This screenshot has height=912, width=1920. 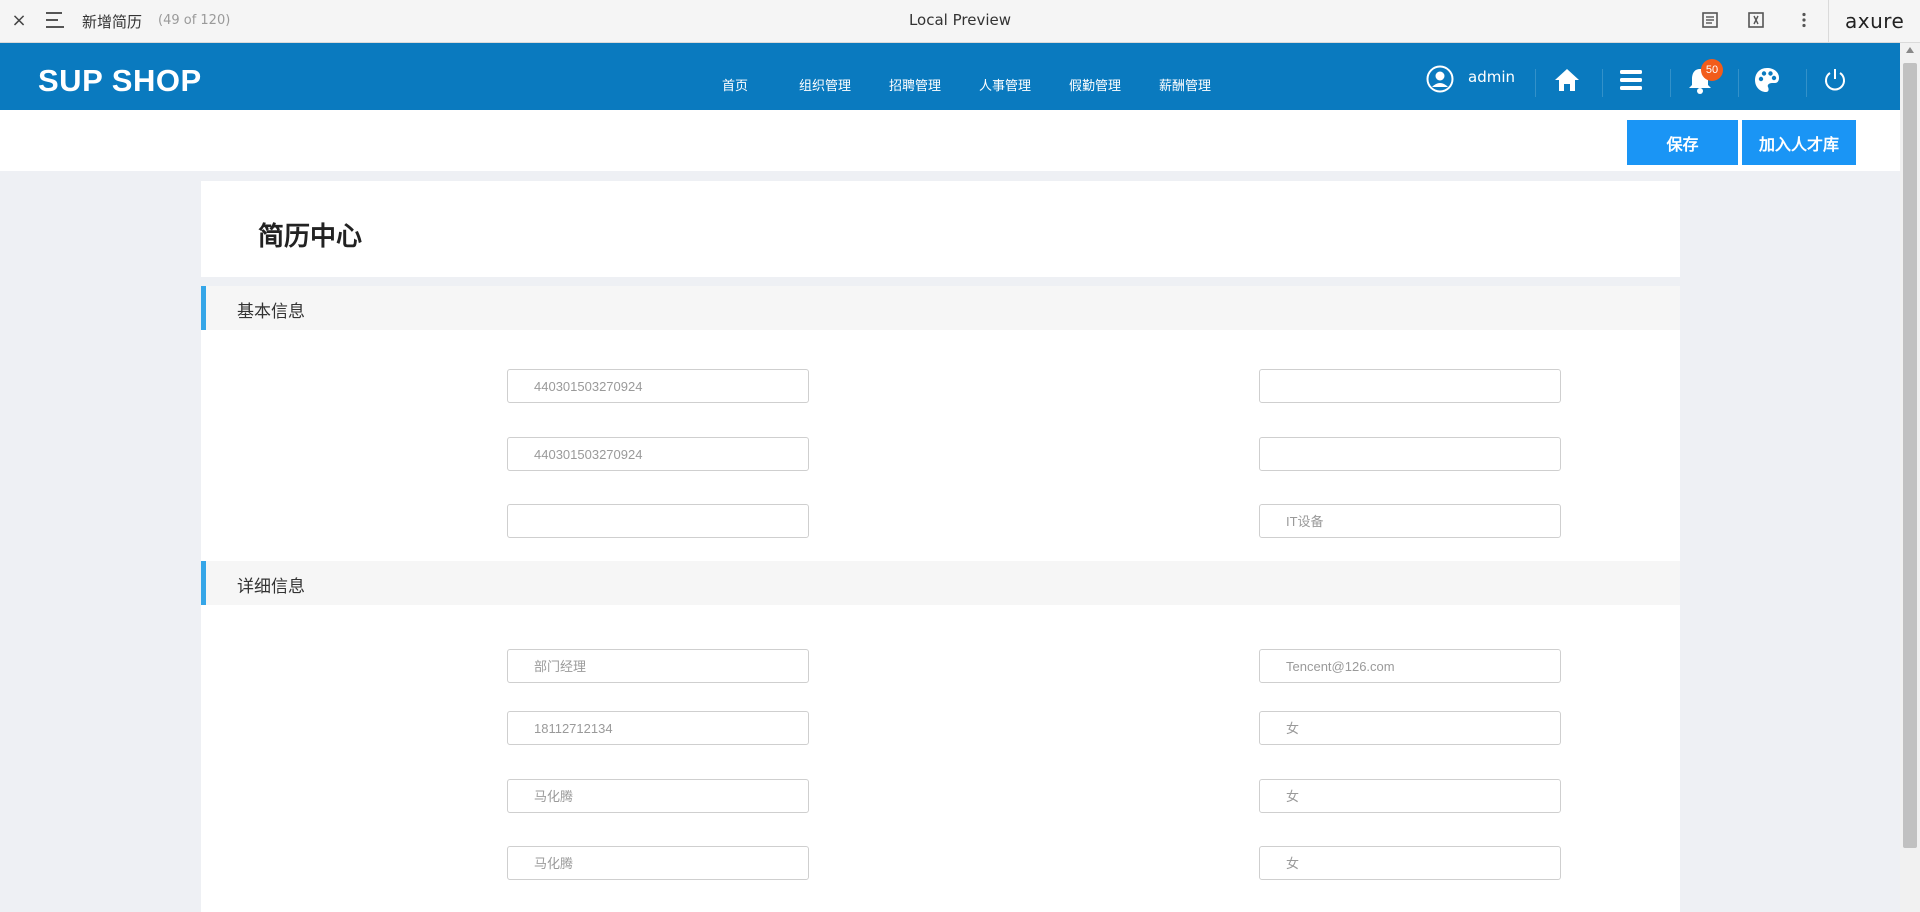 I want to click on page-name: 新增简历, so click(x=112, y=22).